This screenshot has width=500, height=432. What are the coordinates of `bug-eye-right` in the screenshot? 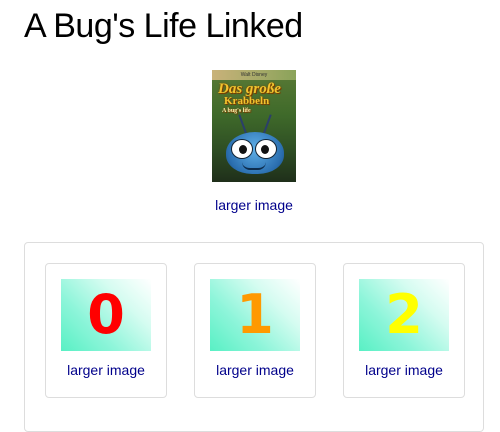 It's located at (266, 149).